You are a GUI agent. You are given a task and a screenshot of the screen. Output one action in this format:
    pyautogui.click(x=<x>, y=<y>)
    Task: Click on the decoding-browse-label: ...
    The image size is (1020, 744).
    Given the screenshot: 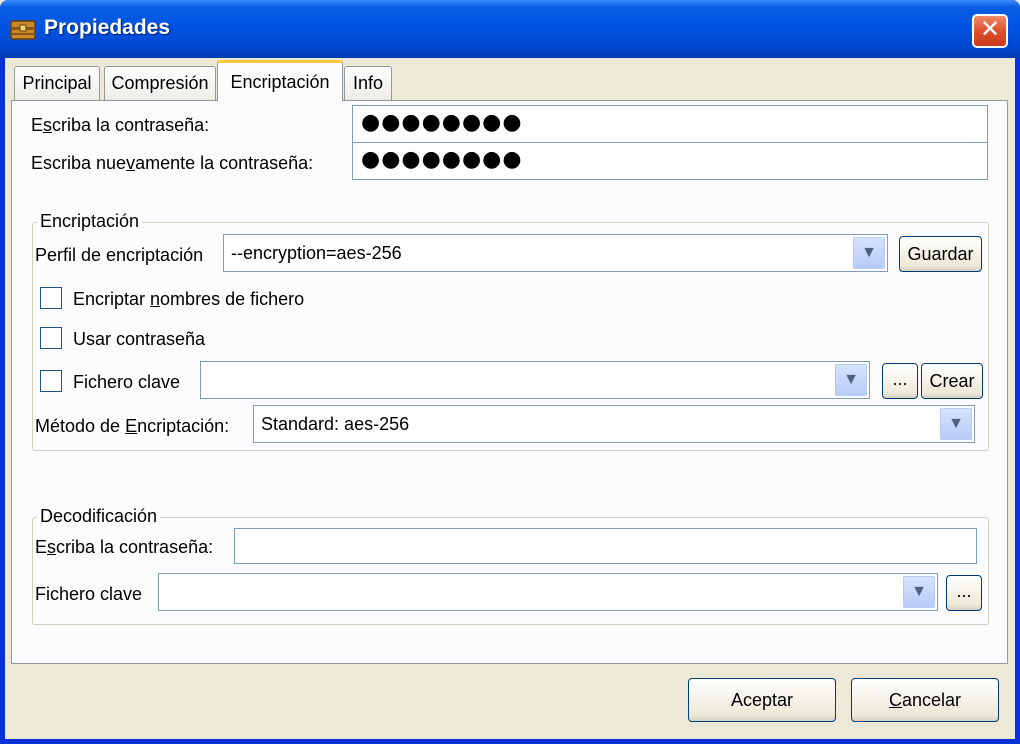 What is the action you would take?
    pyautogui.click(x=964, y=591)
    